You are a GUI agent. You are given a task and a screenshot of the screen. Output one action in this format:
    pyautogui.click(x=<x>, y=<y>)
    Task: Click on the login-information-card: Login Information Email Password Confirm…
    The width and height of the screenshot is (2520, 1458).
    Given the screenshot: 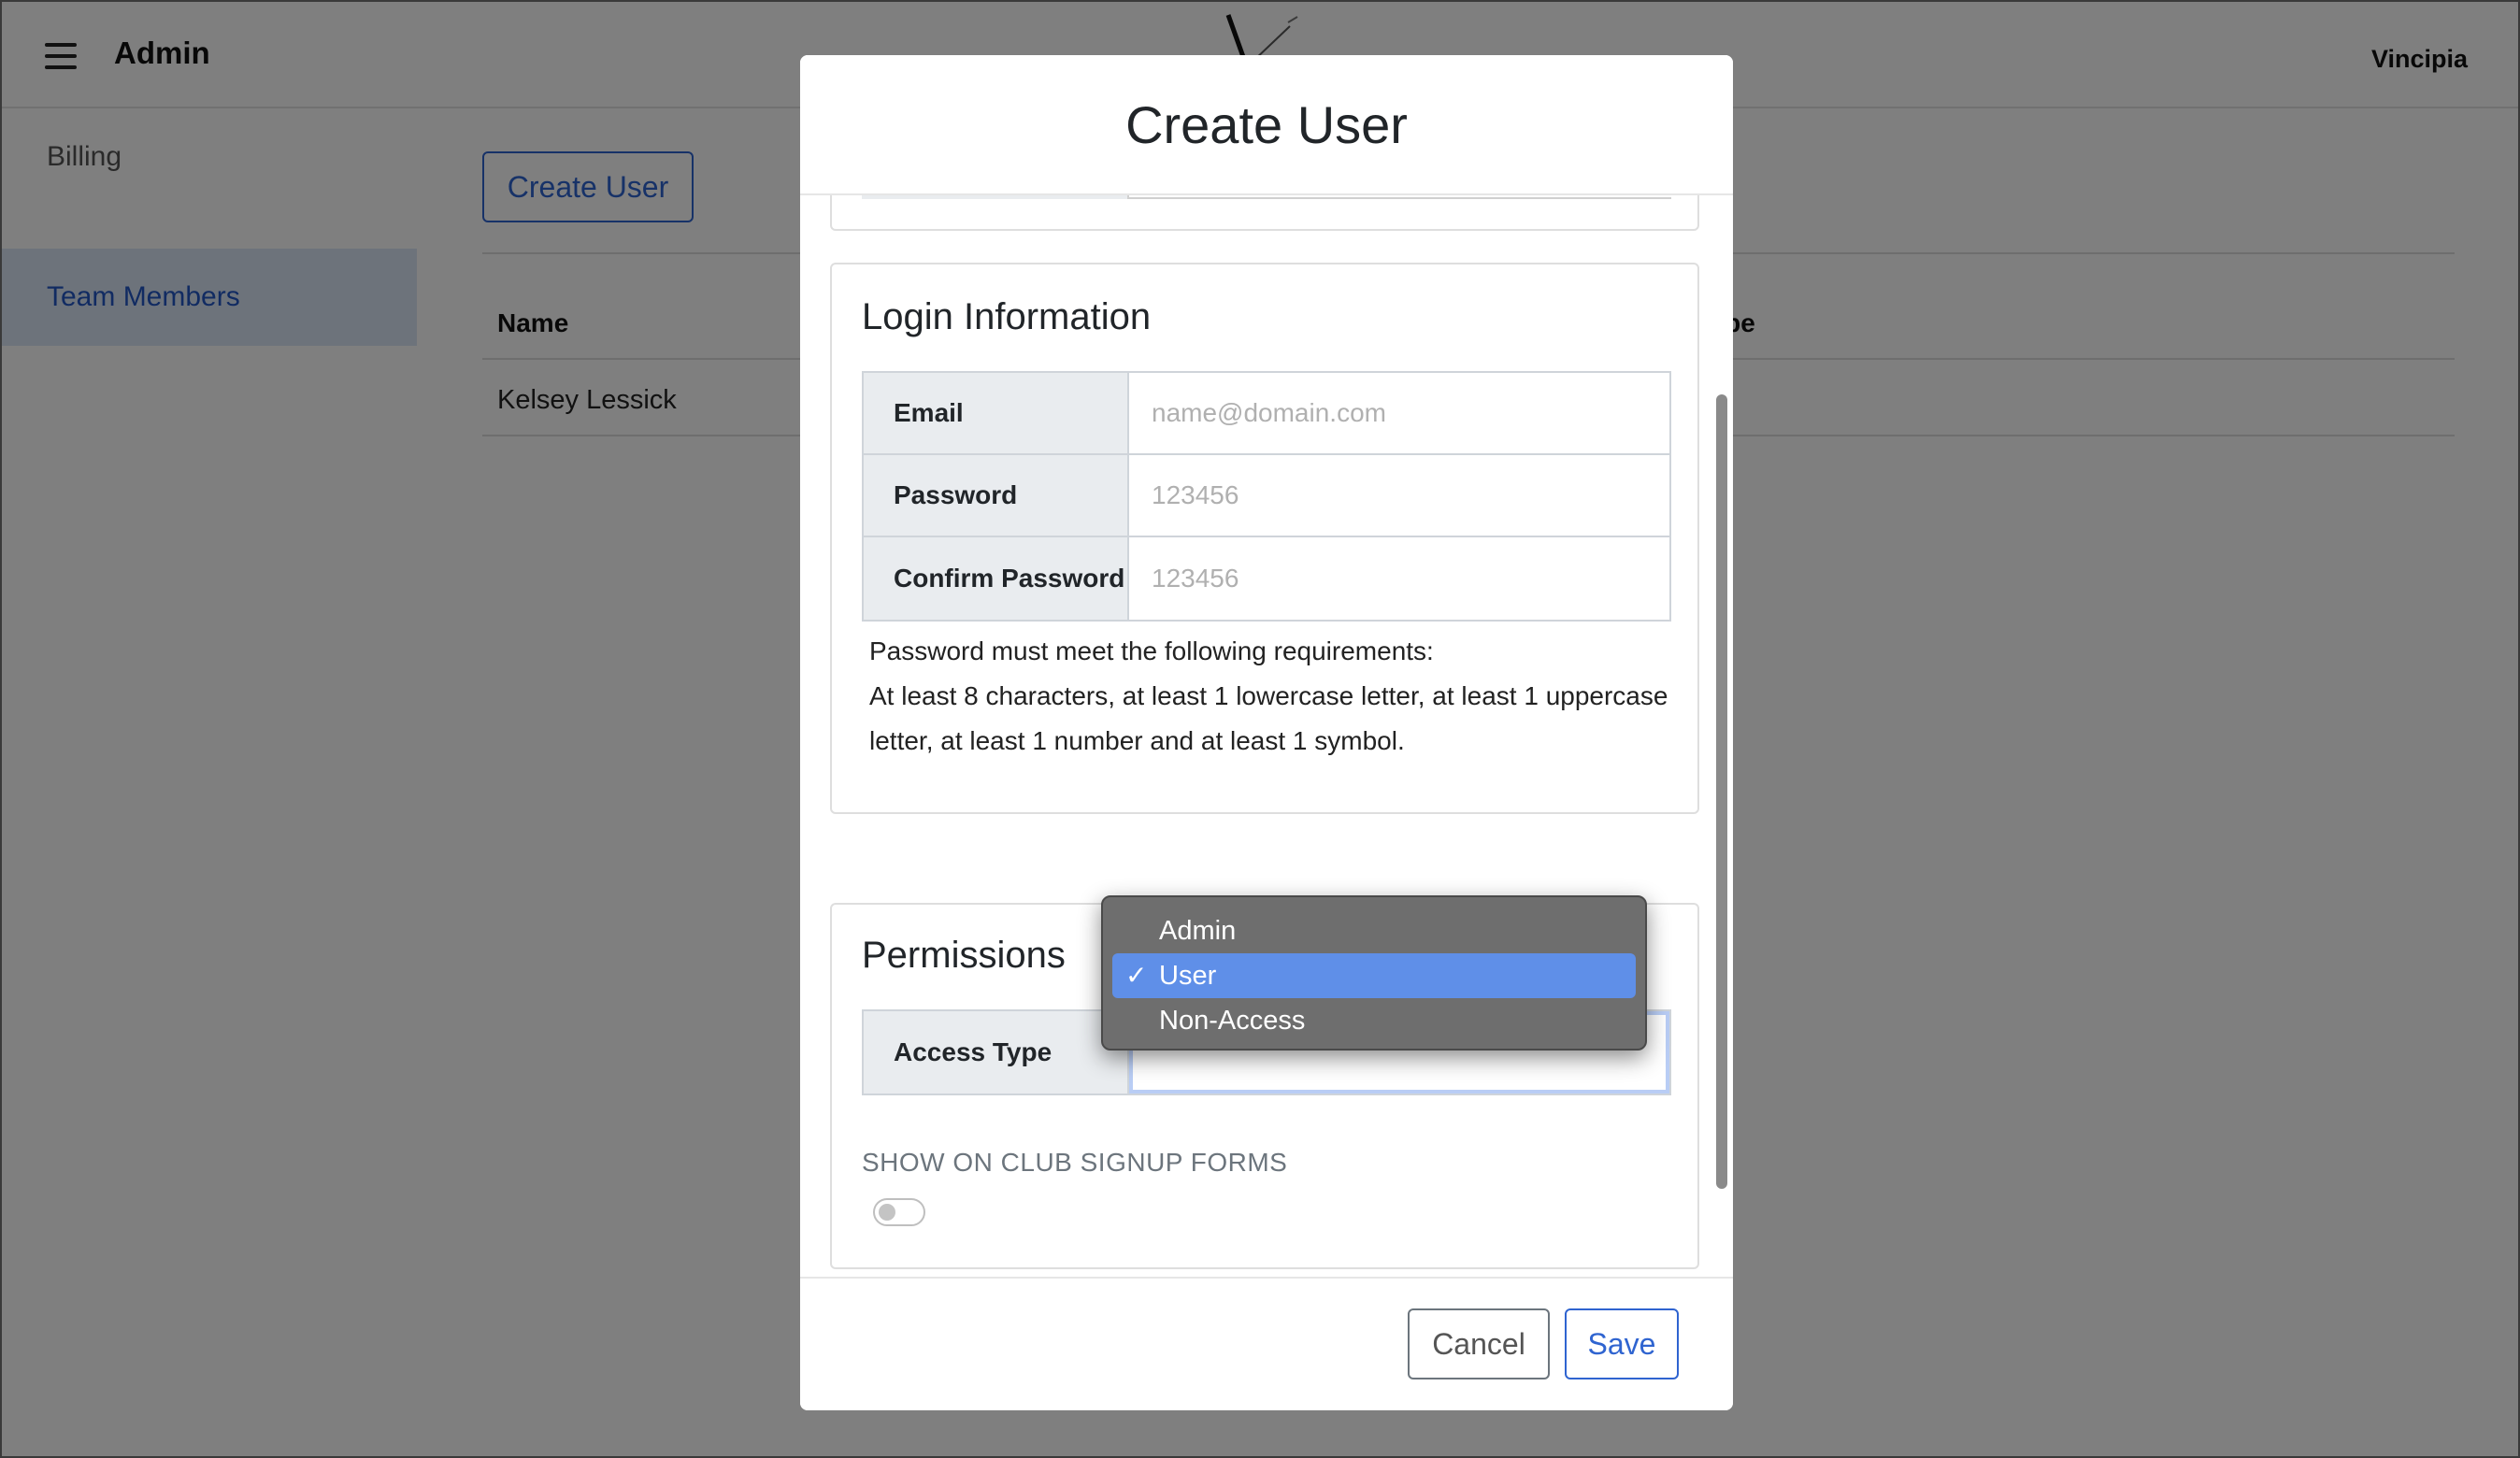 What is the action you would take?
    pyautogui.click(x=1264, y=538)
    